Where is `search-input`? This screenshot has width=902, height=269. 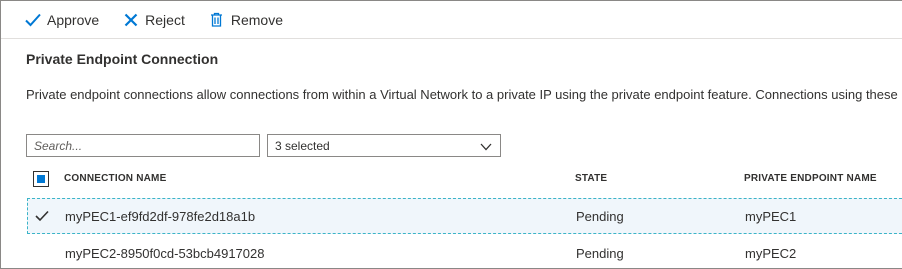 search-input is located at coordinates (143, 145).